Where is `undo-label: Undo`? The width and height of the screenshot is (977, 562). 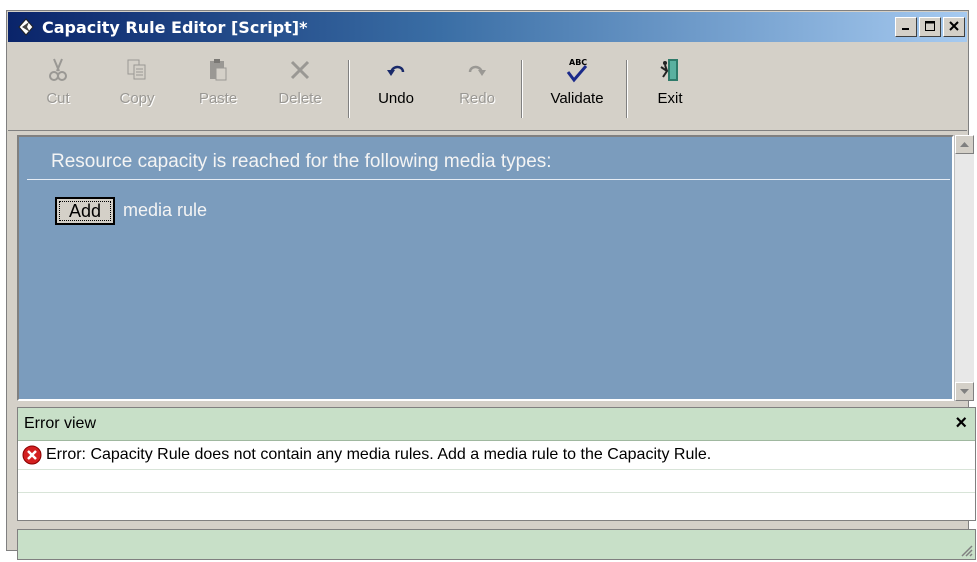
undo-label: Undo is located at coordinates (396, 98).